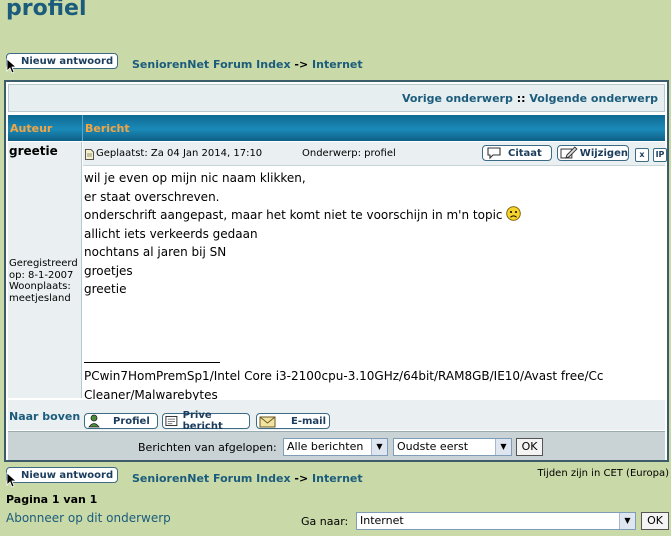 This screenshot has width=671, height=536. Describe the element at coordinates (325, 521) in the screenshot. I see `jump-label: Ga naar:` at that location.